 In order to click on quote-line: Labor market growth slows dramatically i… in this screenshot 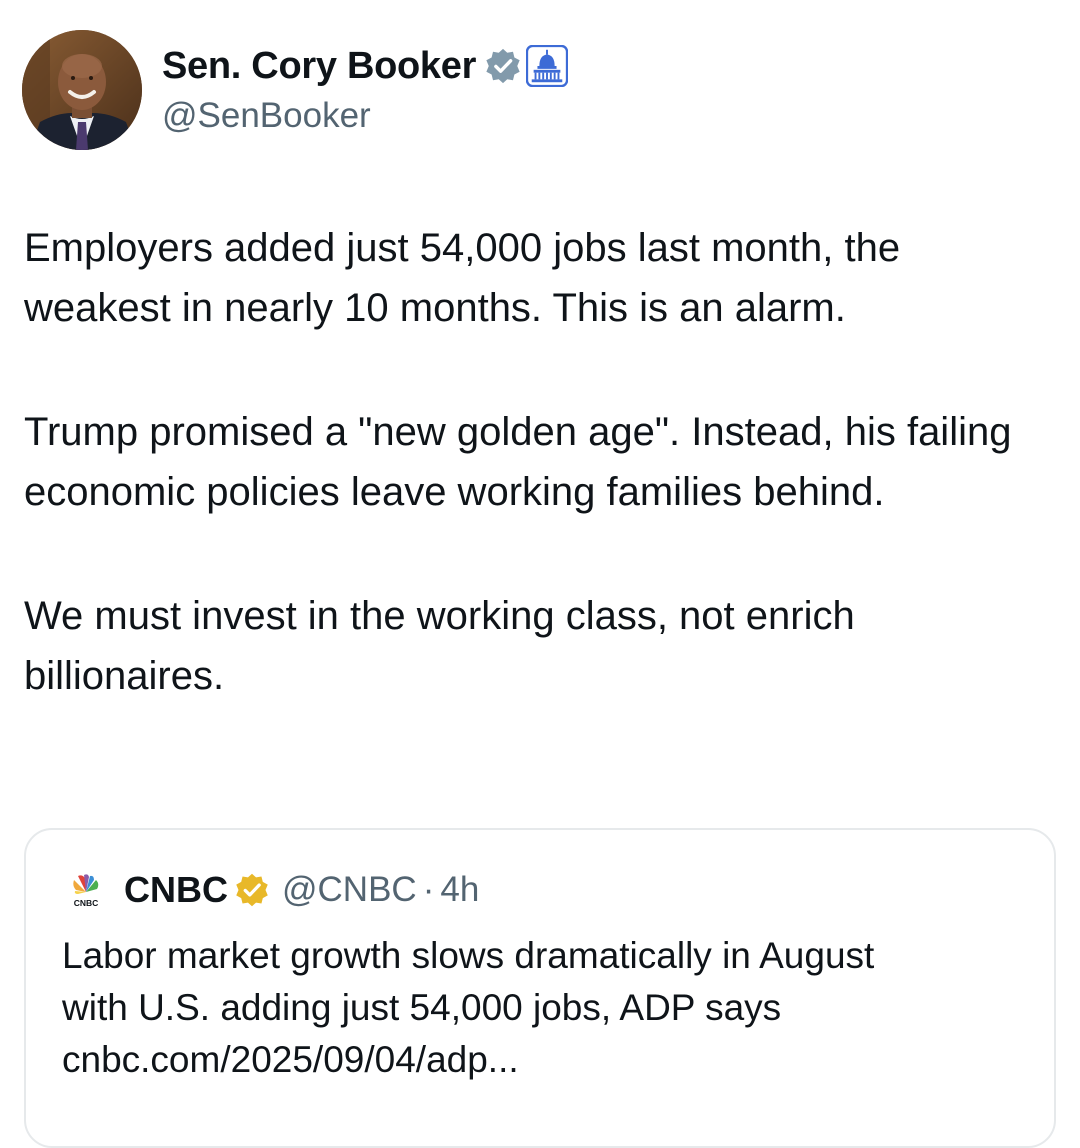, I will do `click(468, 955)`.